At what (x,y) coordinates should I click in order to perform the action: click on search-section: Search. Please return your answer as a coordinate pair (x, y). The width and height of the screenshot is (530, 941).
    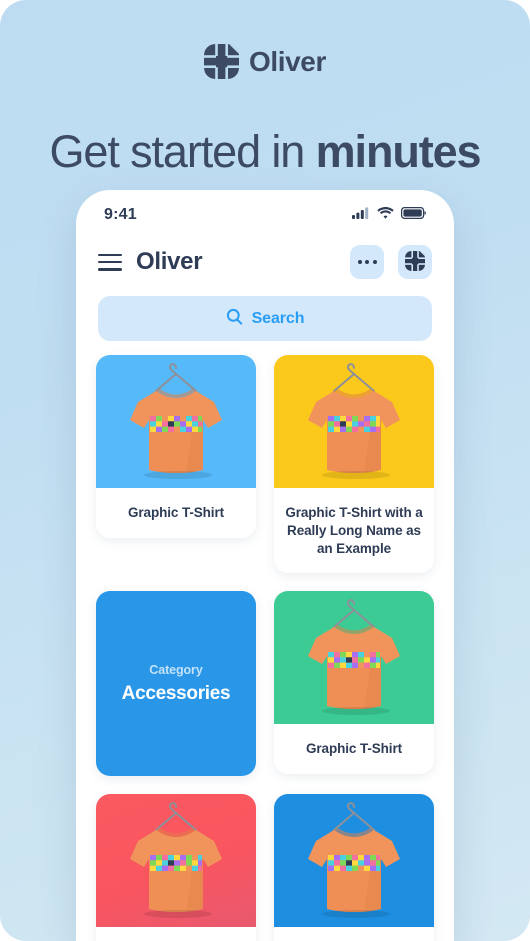
    Looking at the image, I should click on (265, 322).